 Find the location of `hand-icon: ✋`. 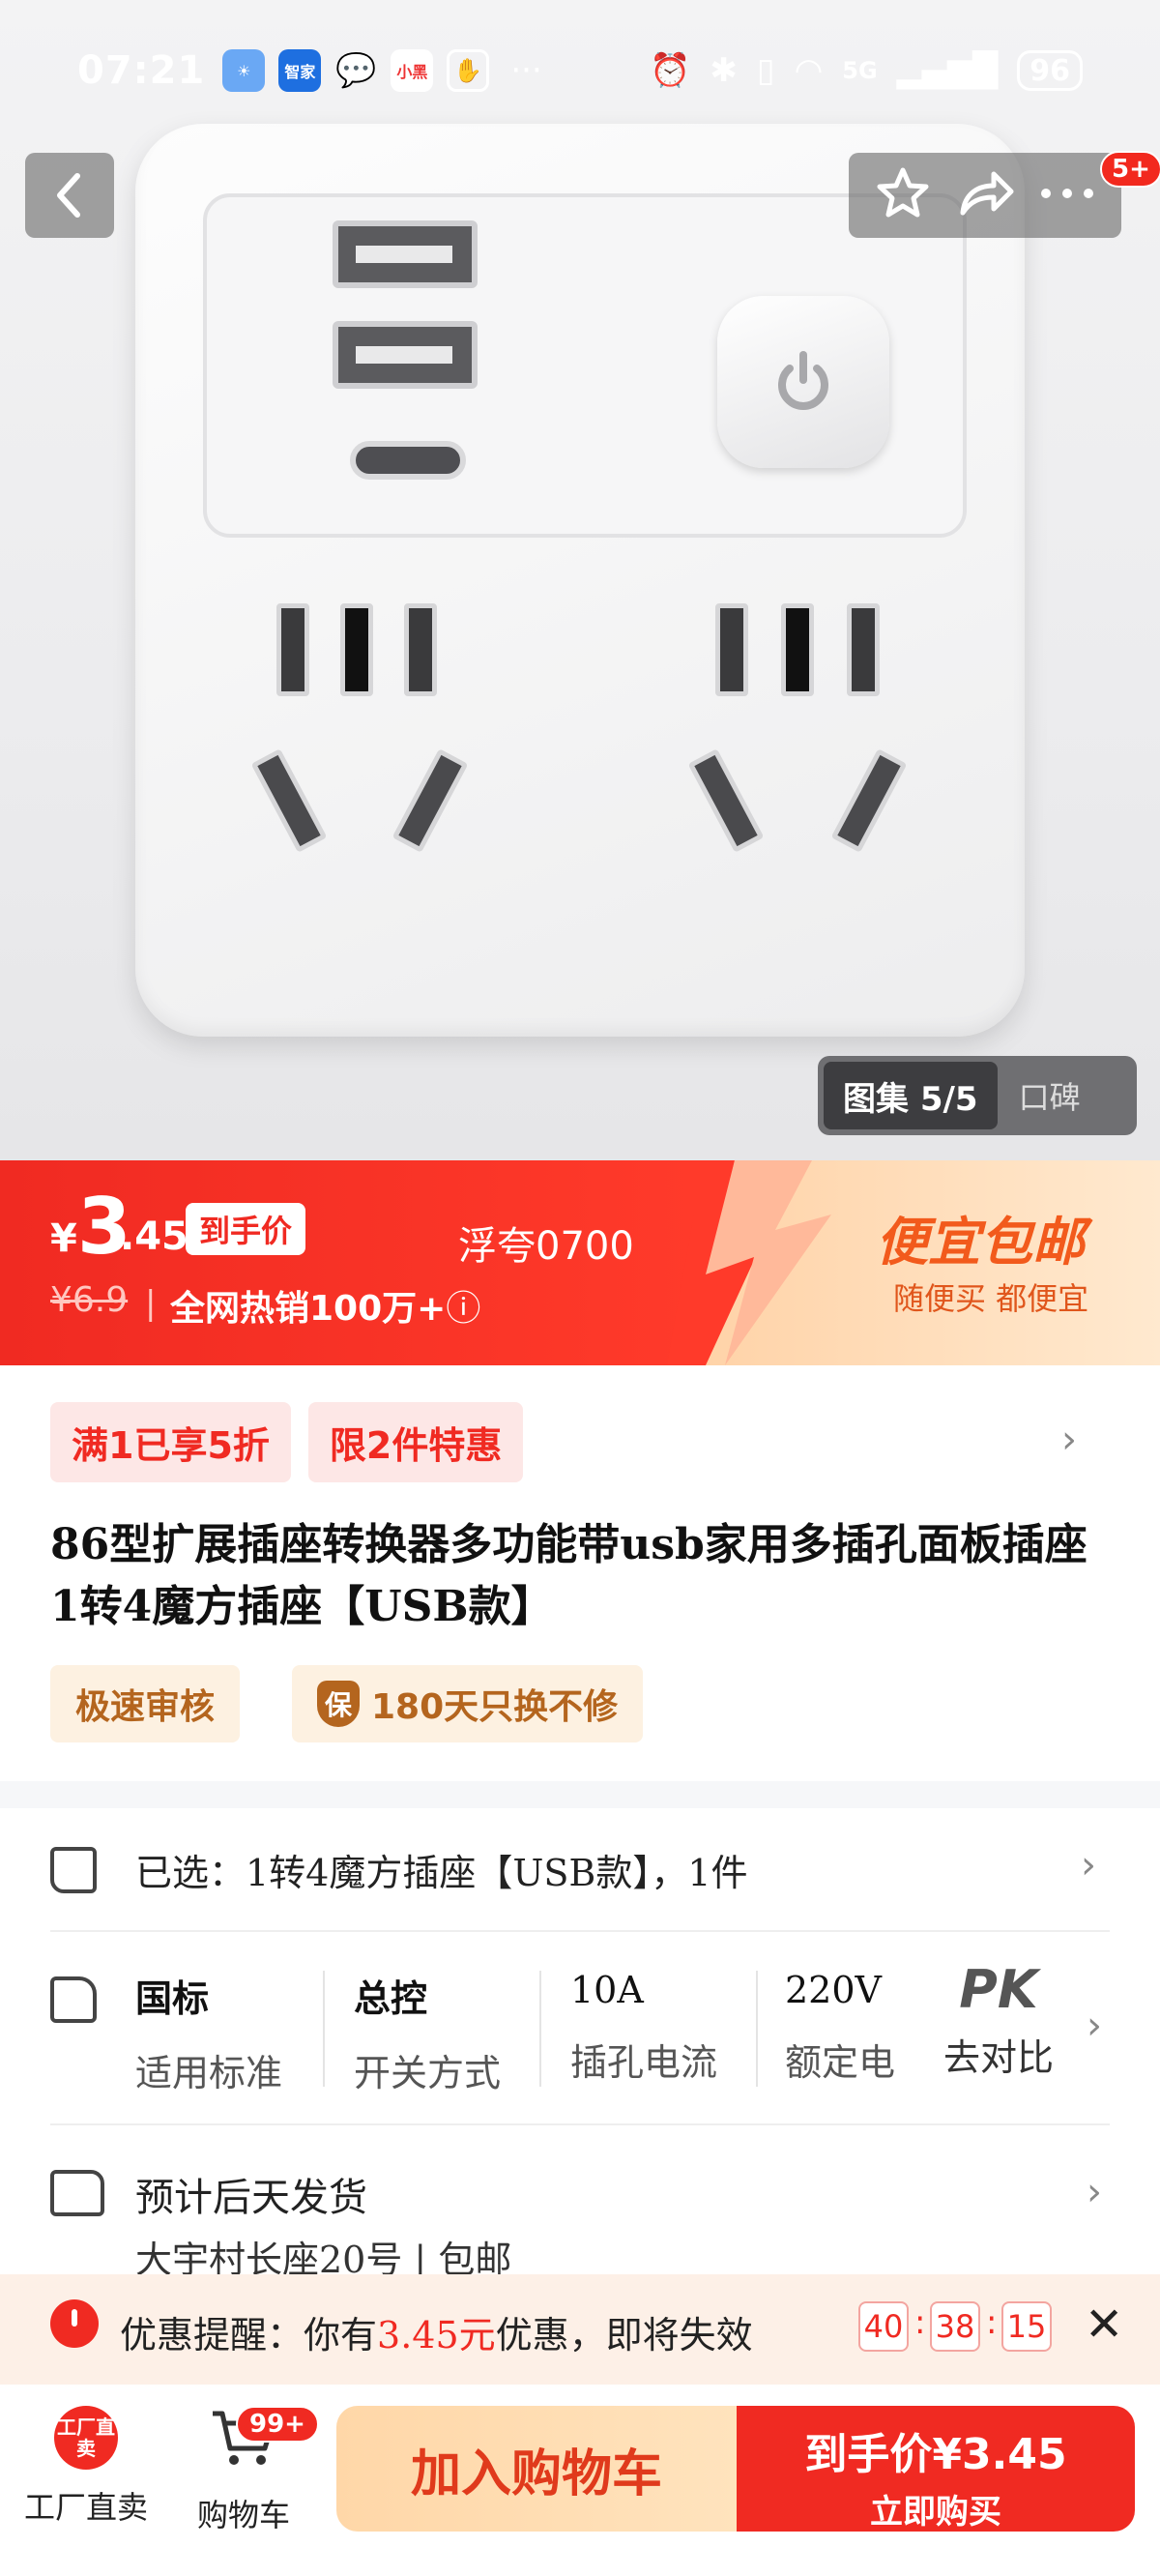

hand-icon: ✋ is located at coordinates (469, 70).